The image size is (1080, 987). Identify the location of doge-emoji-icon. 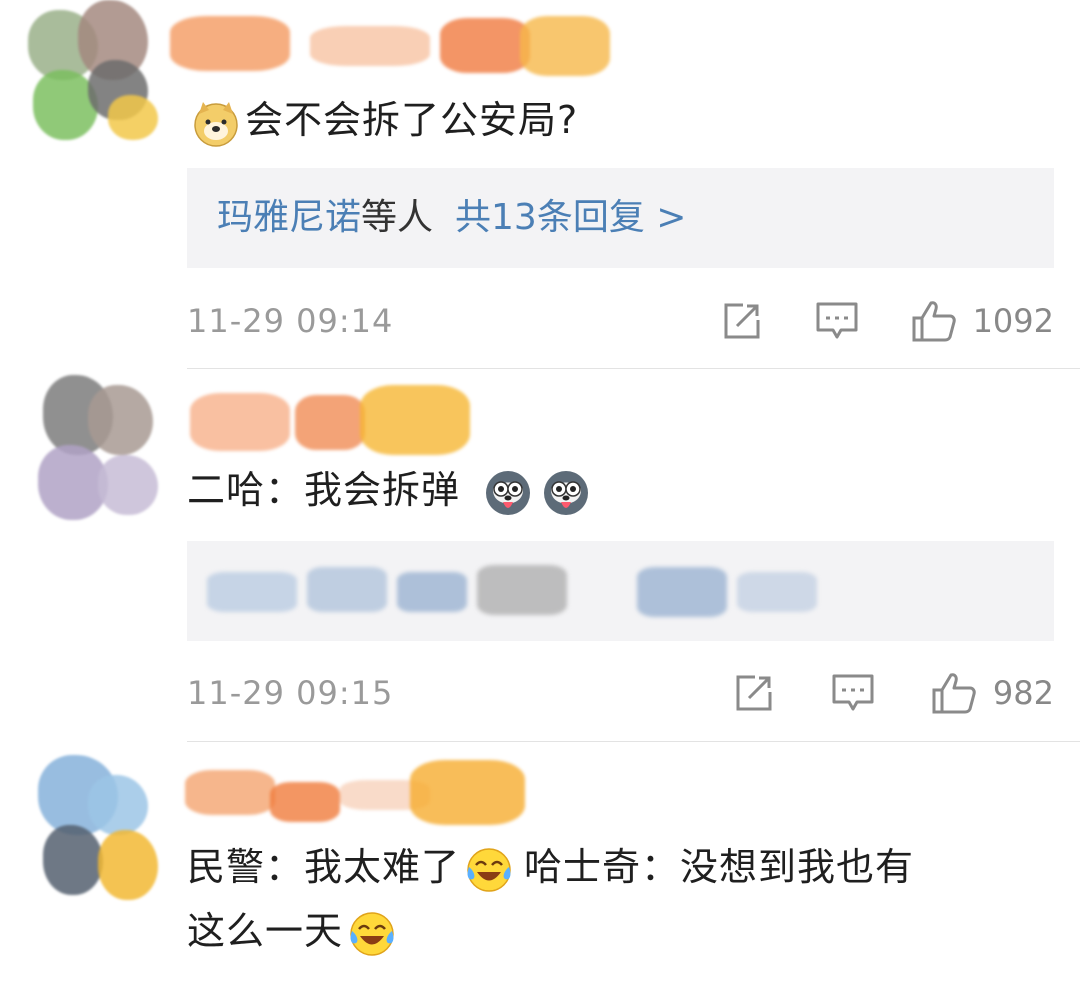
(216, 124).